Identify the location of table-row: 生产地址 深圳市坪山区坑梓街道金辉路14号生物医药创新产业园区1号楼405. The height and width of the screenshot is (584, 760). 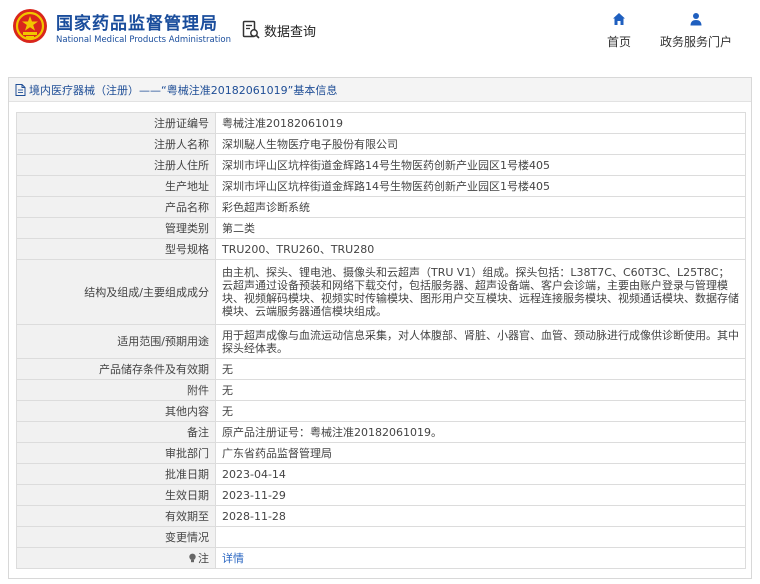
(381, 186).